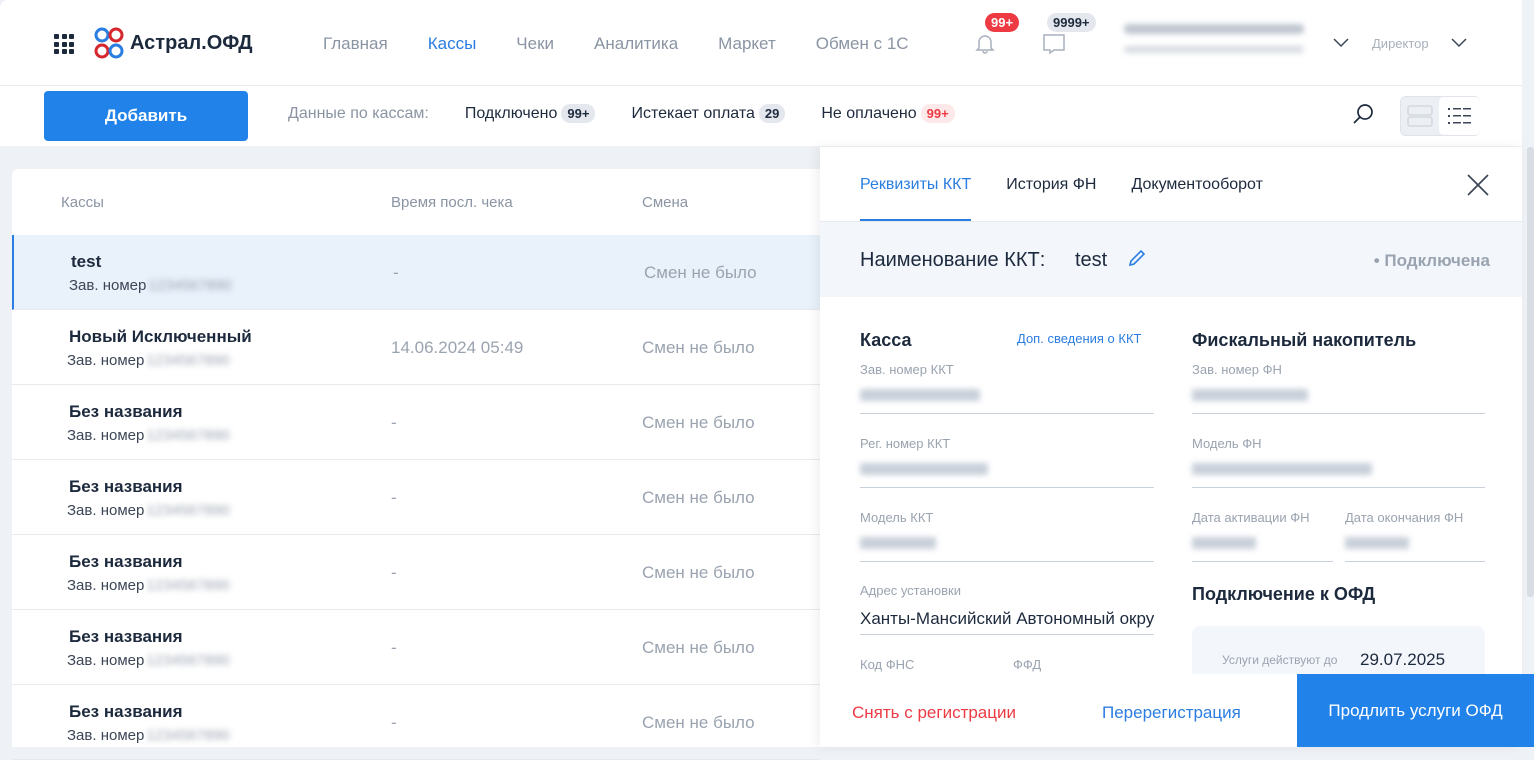  I want to click on kkt-model-blurred, so click(898, 543).